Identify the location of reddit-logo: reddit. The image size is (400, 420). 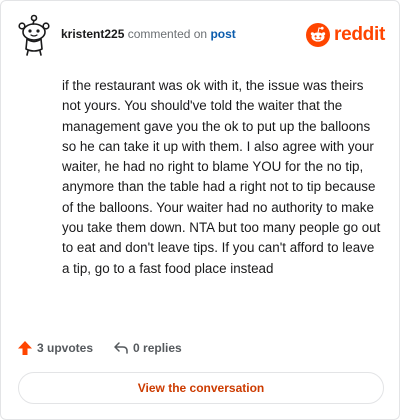
(345, 35).